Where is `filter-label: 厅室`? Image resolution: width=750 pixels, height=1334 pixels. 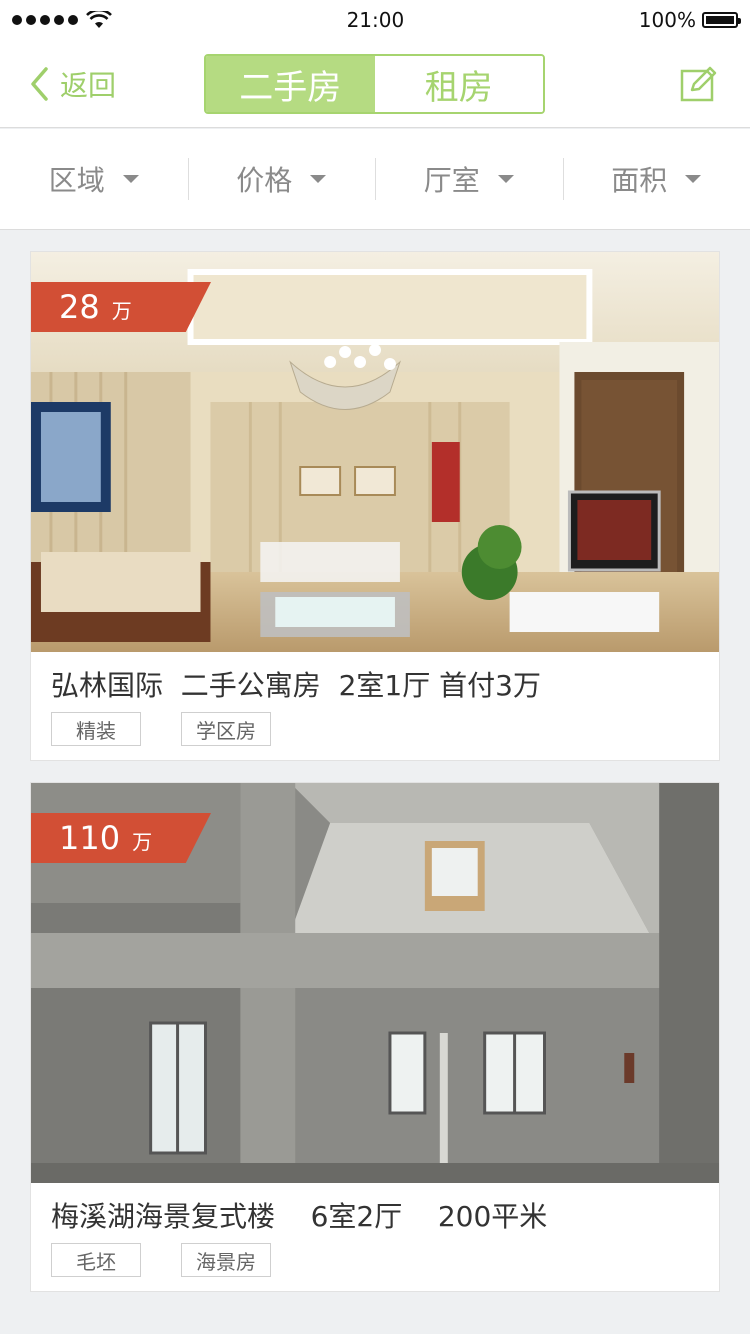
filter-label: 厅室 is located at coordinates (451, 180).